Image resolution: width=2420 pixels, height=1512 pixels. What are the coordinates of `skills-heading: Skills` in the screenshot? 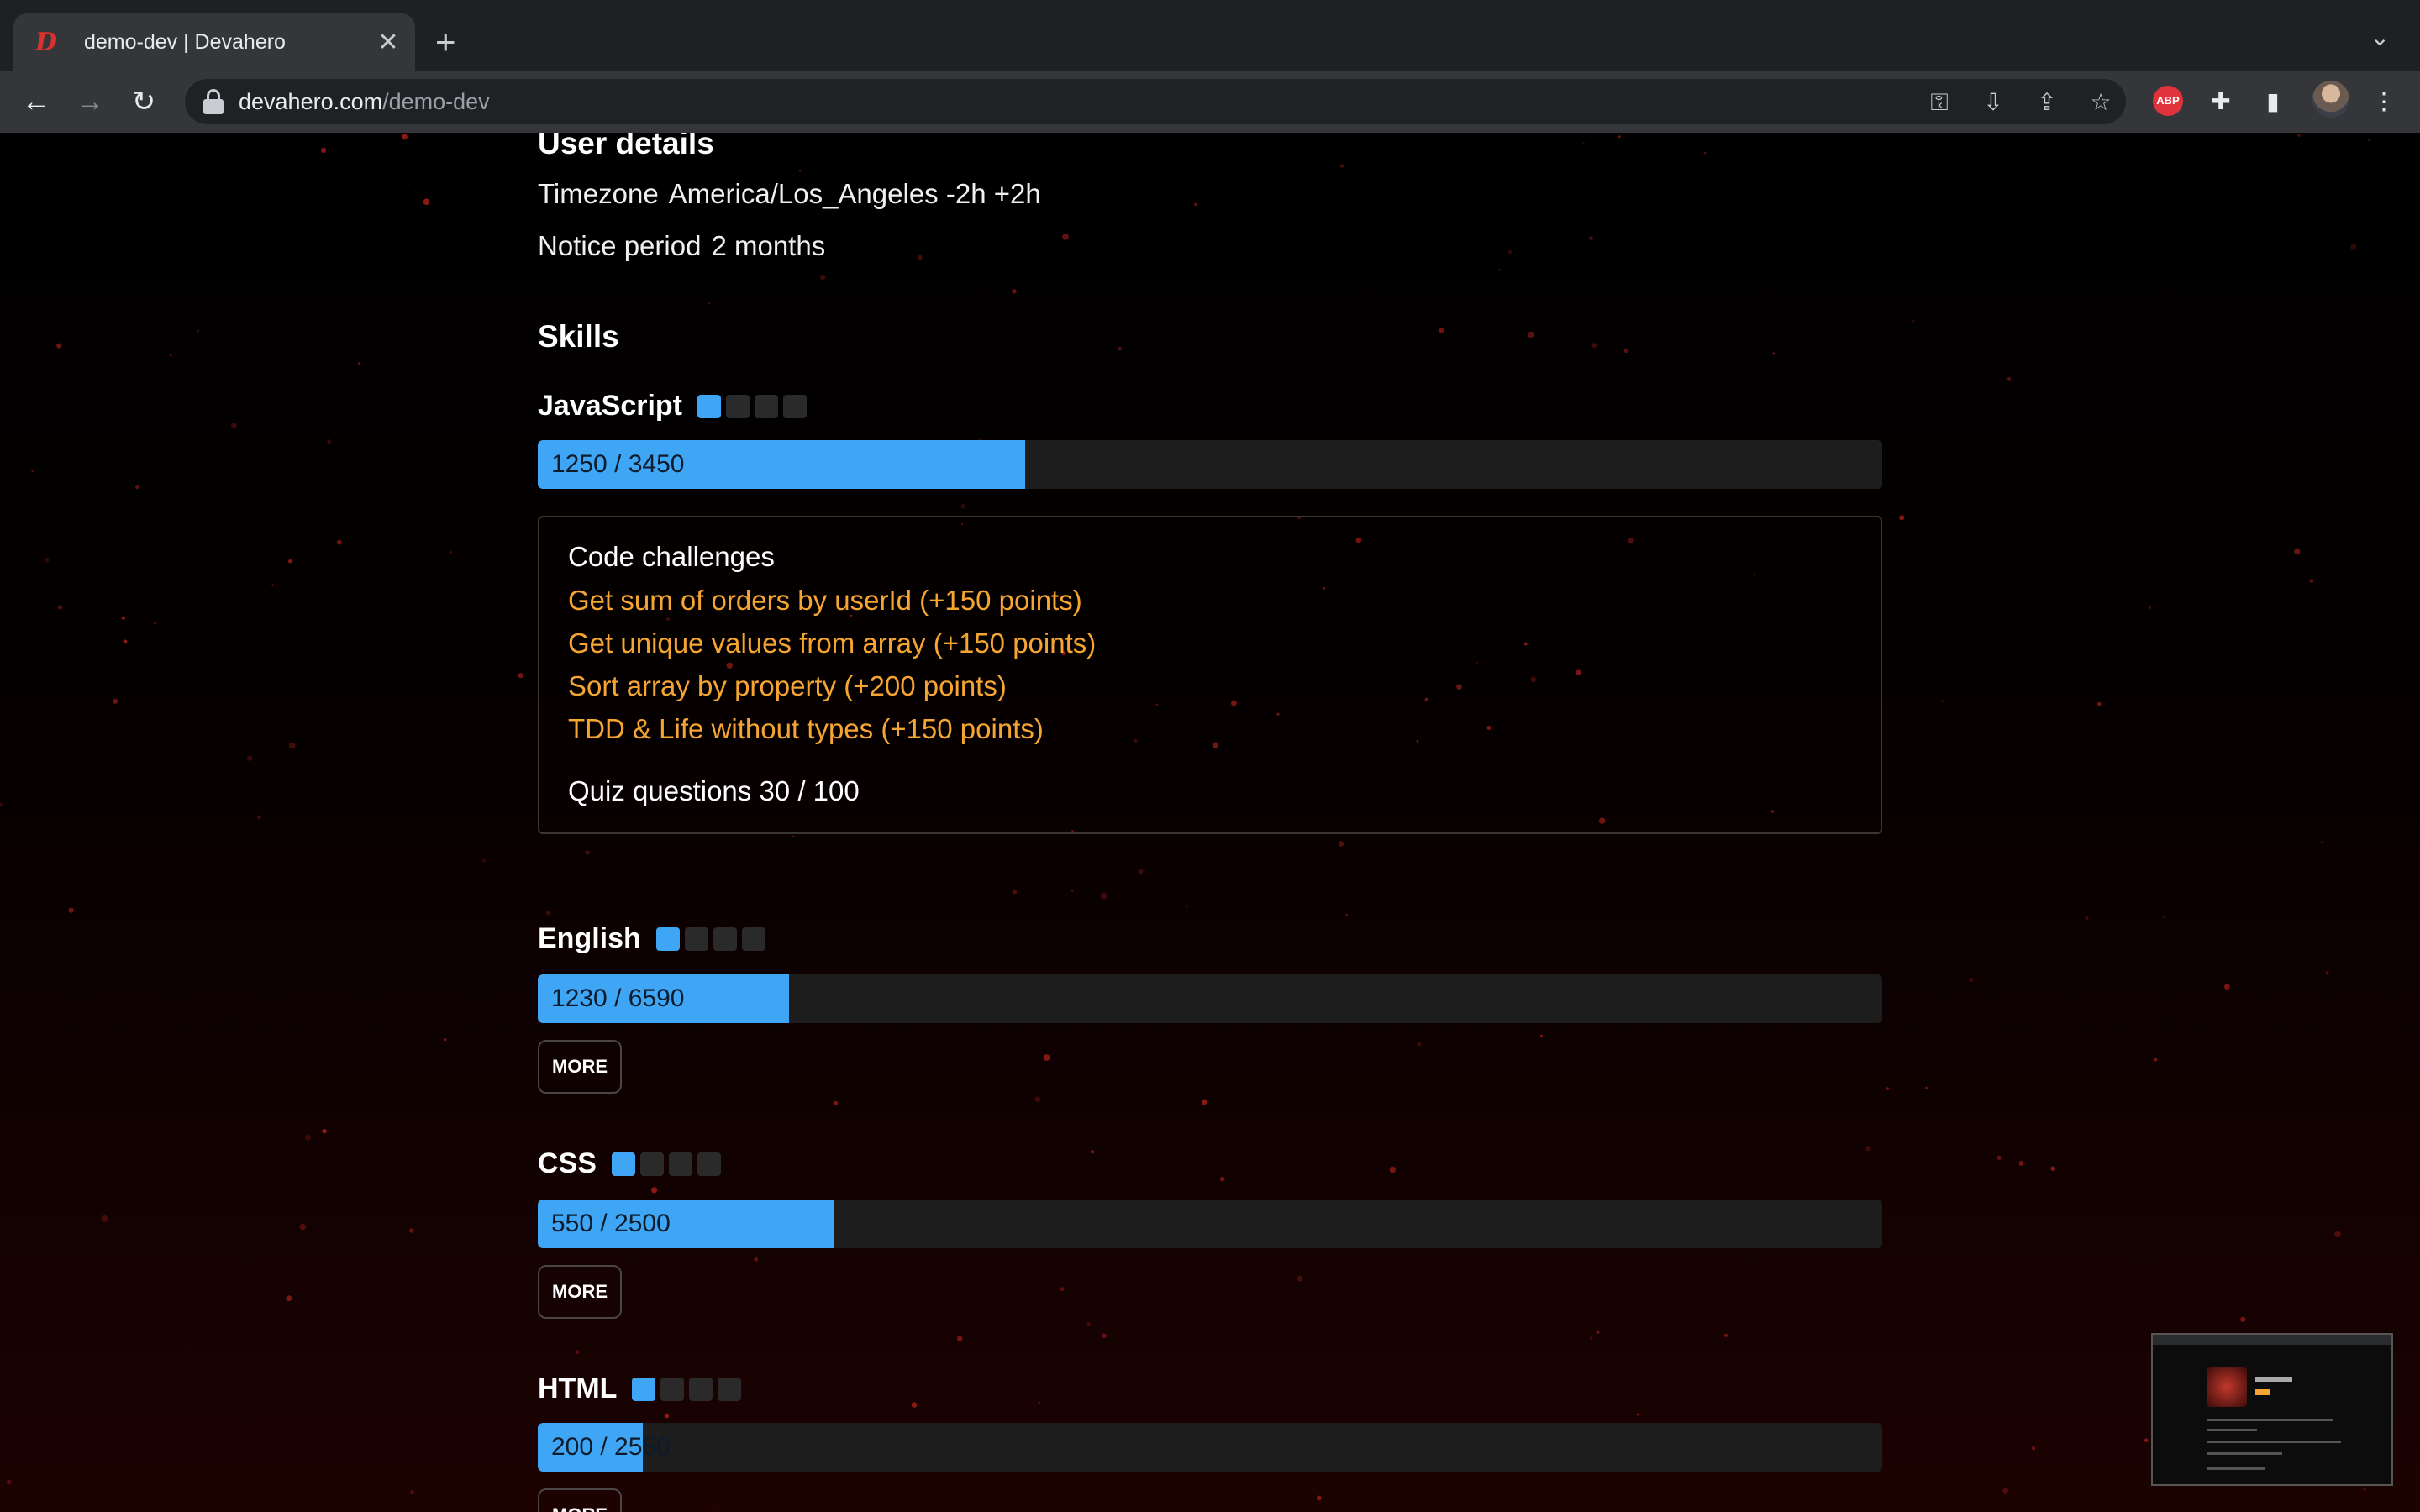 It's located at (578, 336).